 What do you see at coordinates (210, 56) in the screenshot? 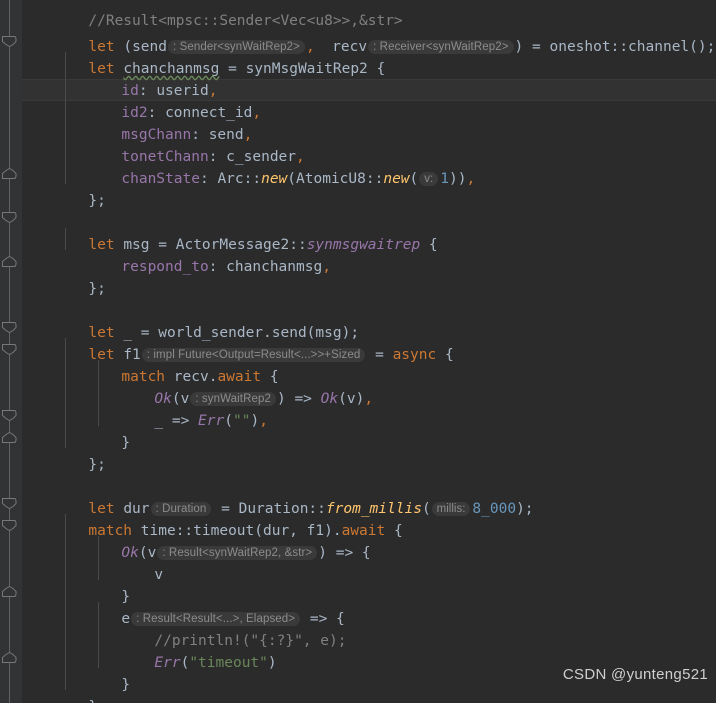
I see `code-line-chanchanmsg-decl: let chanchanmsg = synMsgWaitRep2 {` at bounding box center [210, 56].